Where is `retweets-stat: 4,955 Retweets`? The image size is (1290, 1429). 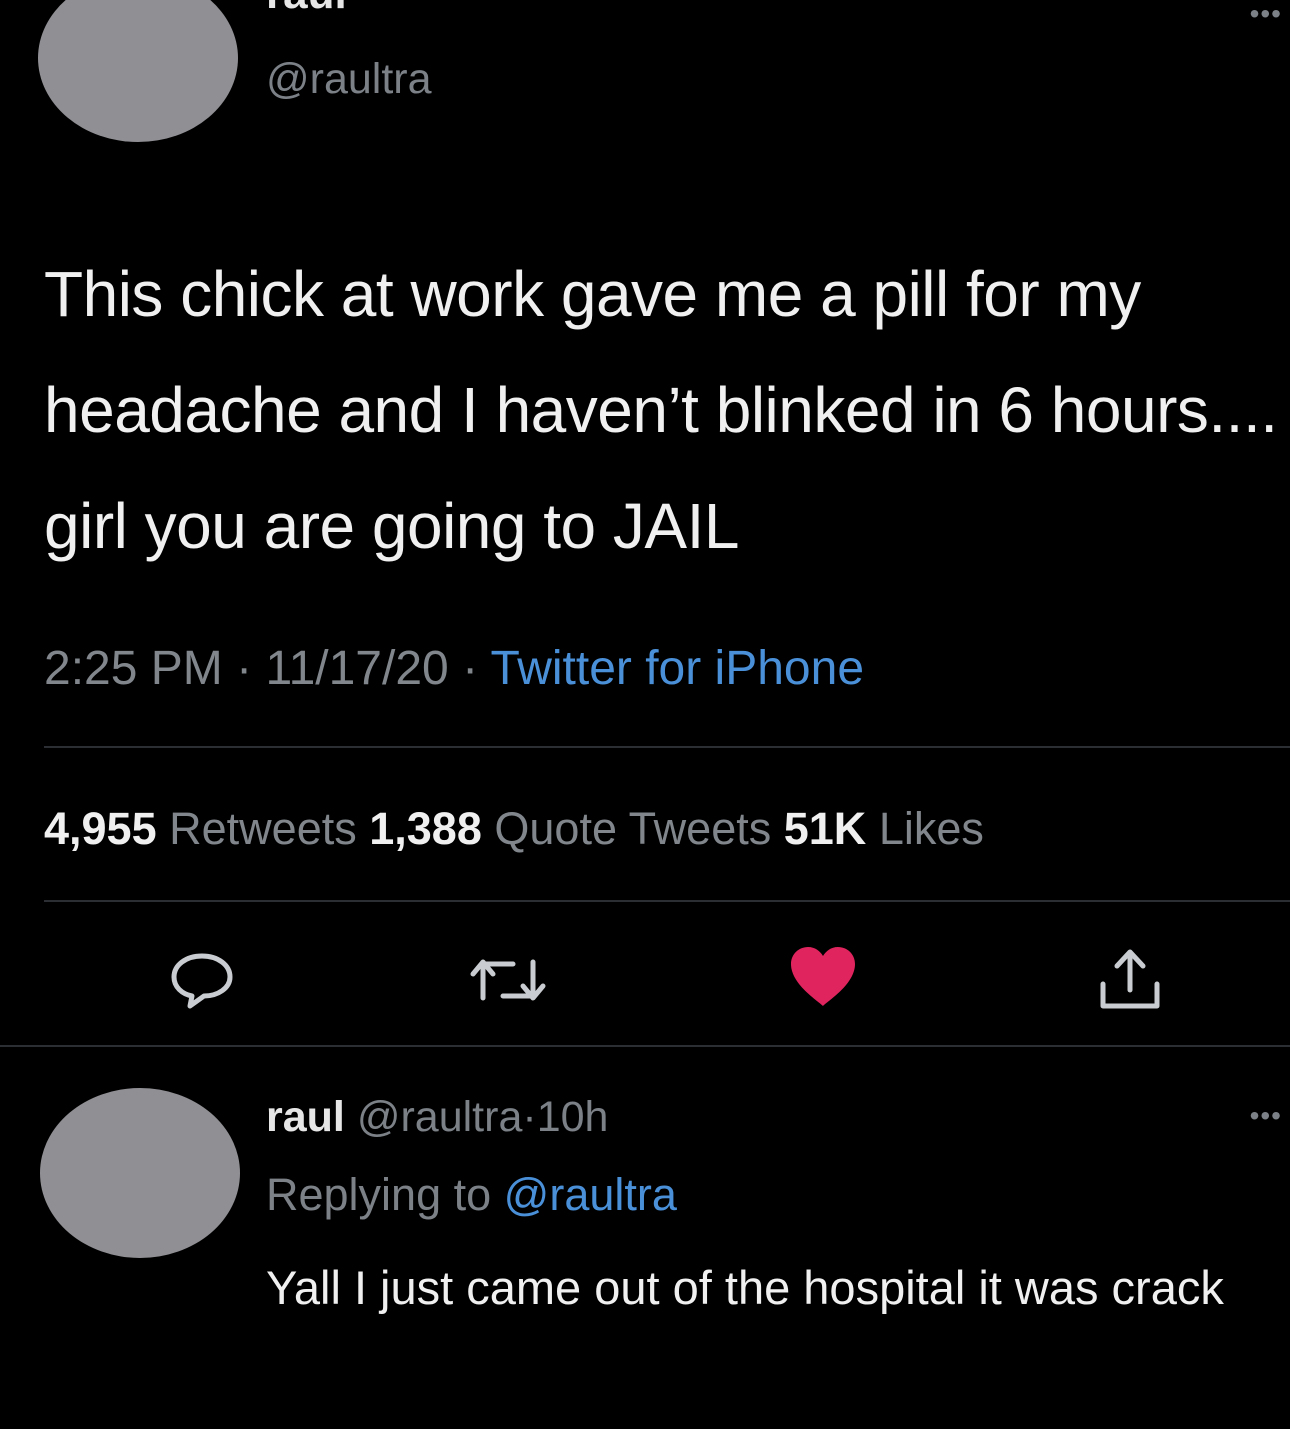
retweets-stat: 4,955 Retweets is located at coordinates (200, 828).